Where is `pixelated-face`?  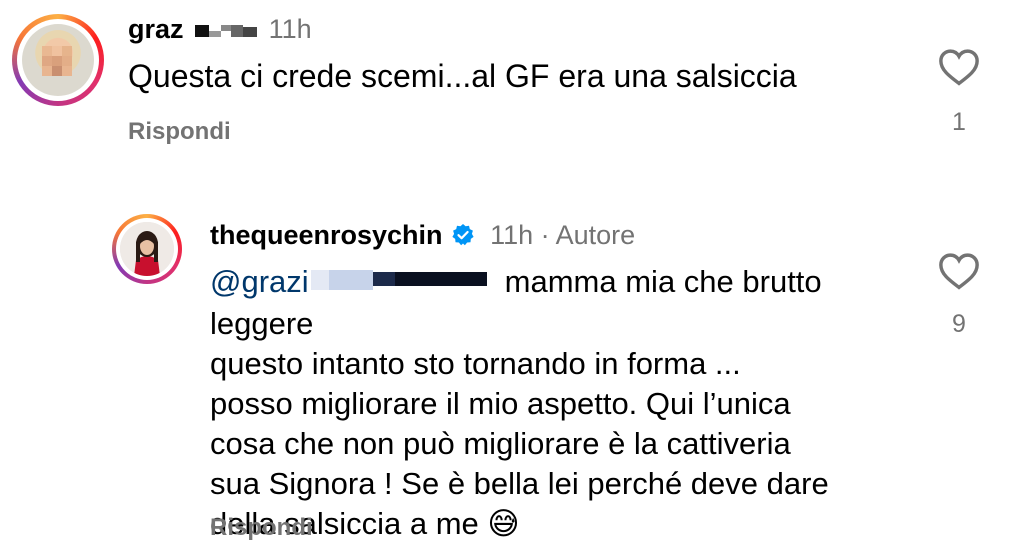 pixelated-face is located at coordinates (57, 61).